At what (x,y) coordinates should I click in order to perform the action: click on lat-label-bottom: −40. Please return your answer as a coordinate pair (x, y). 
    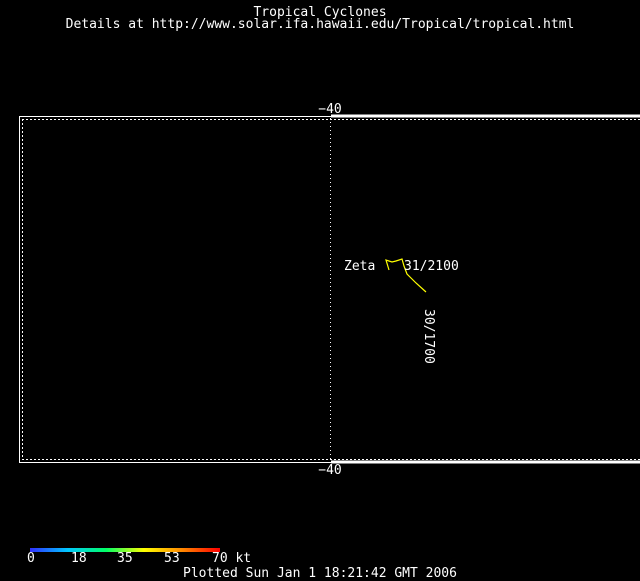
    Looking at the image, I should click on (329, 470).